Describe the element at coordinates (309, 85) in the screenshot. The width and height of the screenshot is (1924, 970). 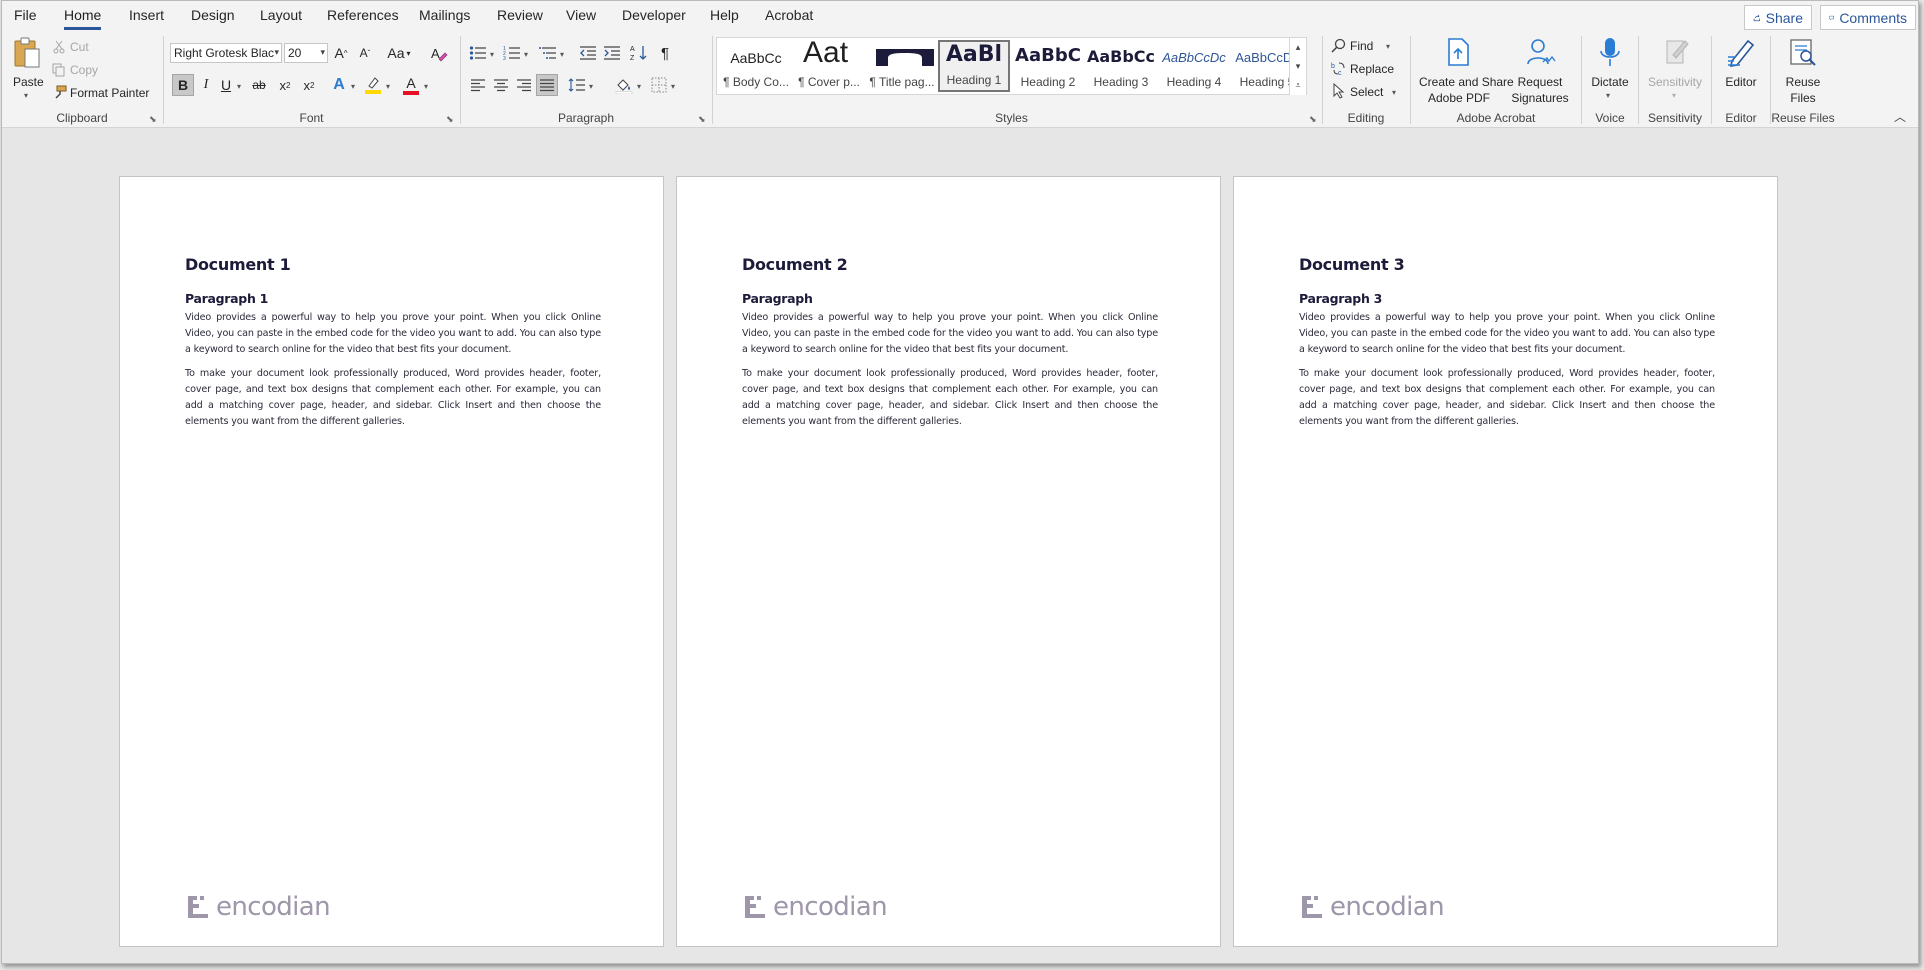
I see `superscript-button: x2` at that location.